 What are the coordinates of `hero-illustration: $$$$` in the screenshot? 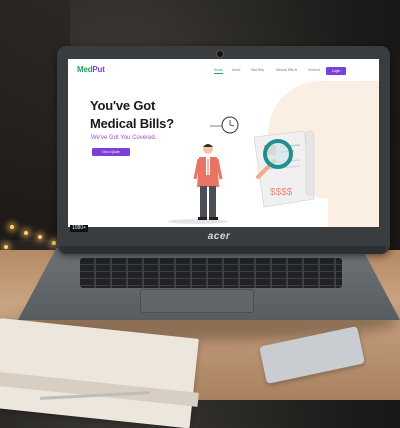 It's located at (254, 168).